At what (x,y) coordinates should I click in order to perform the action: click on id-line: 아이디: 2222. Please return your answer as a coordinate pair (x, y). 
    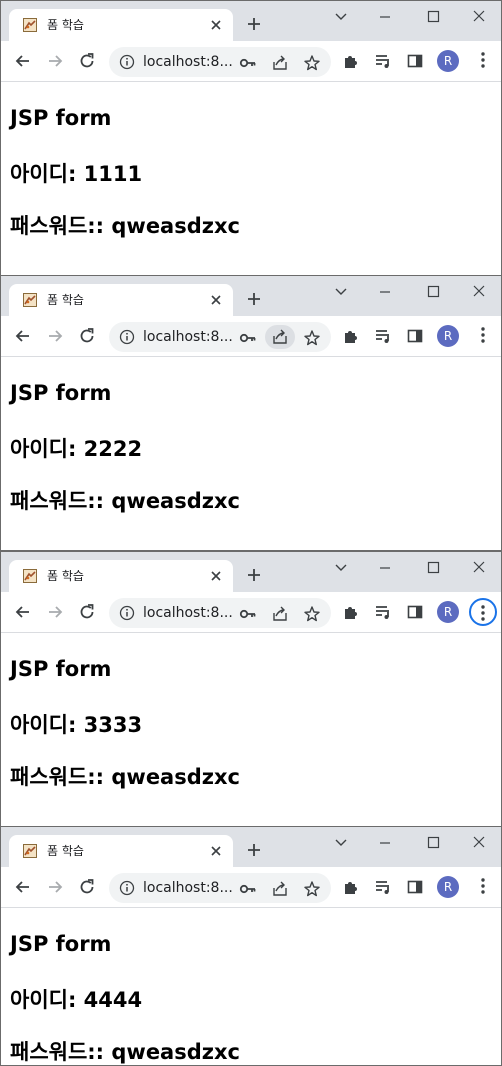
    Looking at the image, I should click on (76, 449).